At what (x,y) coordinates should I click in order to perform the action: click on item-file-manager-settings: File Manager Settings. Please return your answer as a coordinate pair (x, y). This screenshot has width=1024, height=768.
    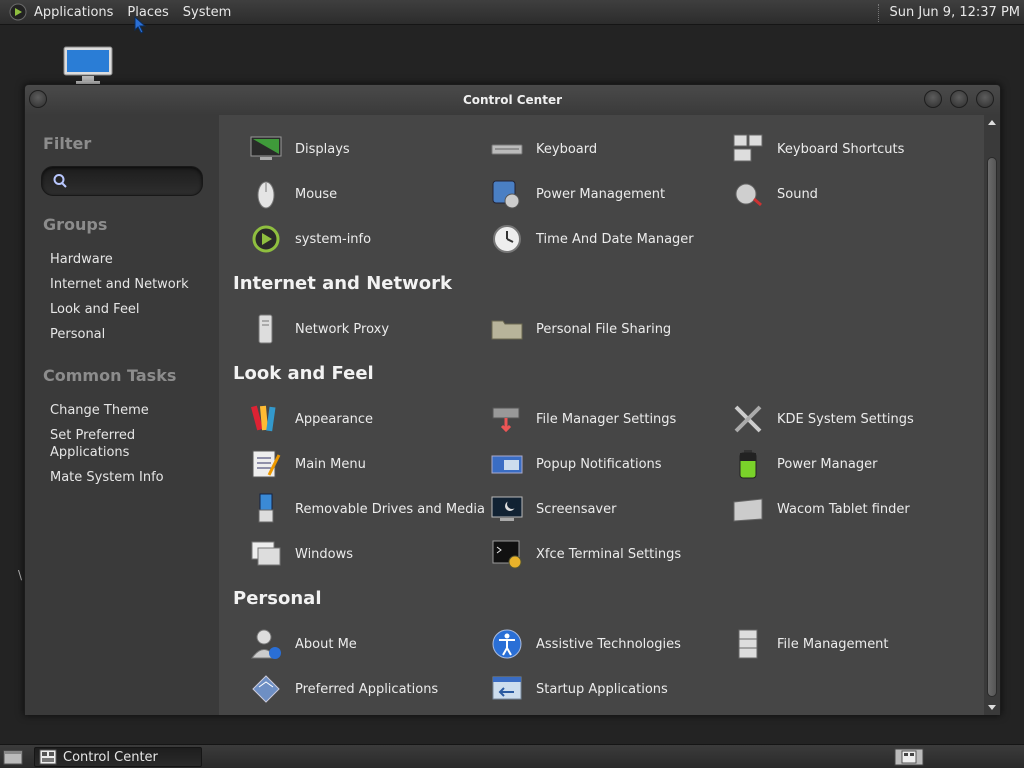
    Looking at the image, I should click on (610, 419).